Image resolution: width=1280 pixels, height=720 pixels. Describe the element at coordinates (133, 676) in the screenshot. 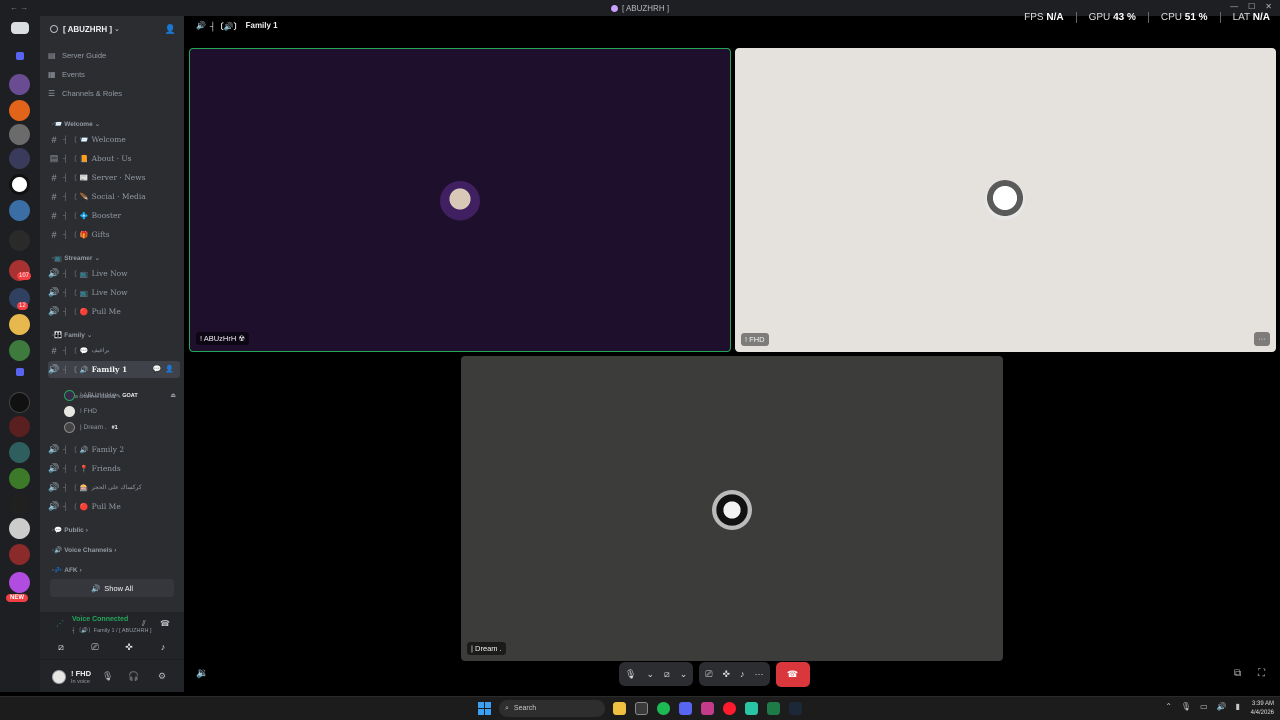

I see `headphones-icon: 🎧` at that location.